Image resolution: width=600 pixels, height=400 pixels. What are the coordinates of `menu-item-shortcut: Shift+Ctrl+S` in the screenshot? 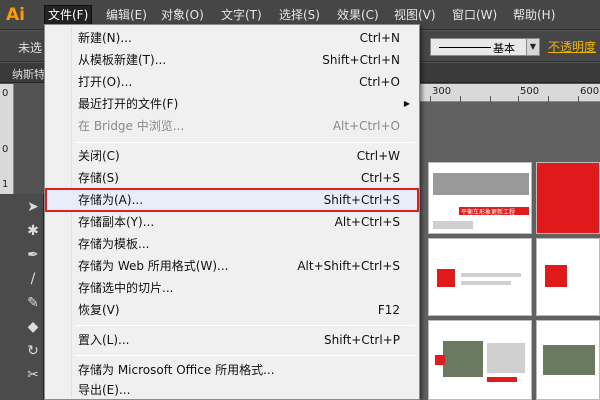 It's located at (361, 200).